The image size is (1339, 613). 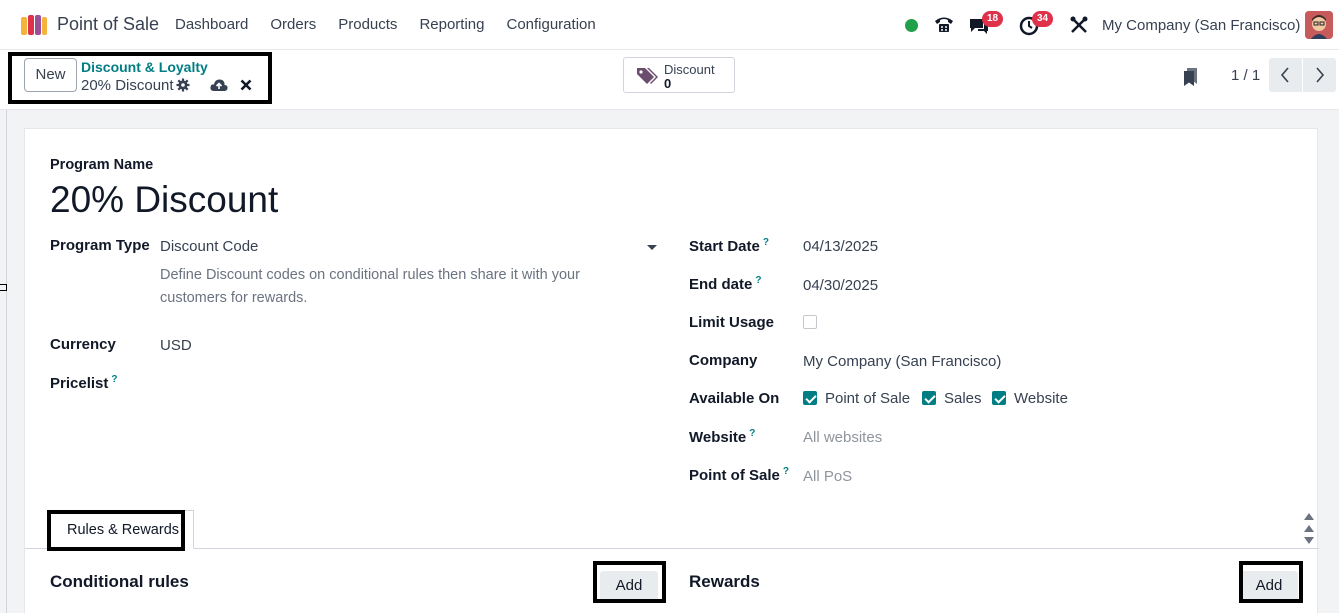 What do you see at coordinates (723, 360) in the screenshot?
I see `company-label: Company` at bounding box center [723, 360].